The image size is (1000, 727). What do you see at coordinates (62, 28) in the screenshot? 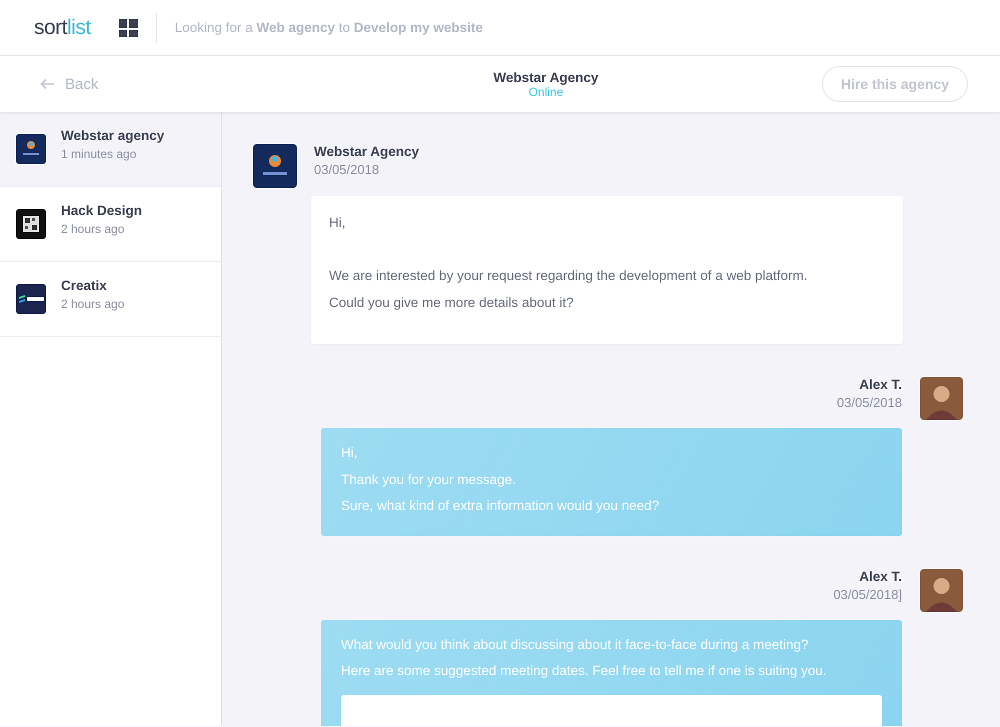
I see `sortlist-logo: sortlist` at bounding box center [62, 28].